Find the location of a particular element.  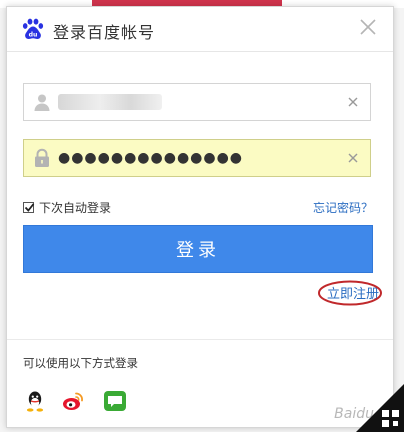

close-icon is located at coordinates (368, 27).